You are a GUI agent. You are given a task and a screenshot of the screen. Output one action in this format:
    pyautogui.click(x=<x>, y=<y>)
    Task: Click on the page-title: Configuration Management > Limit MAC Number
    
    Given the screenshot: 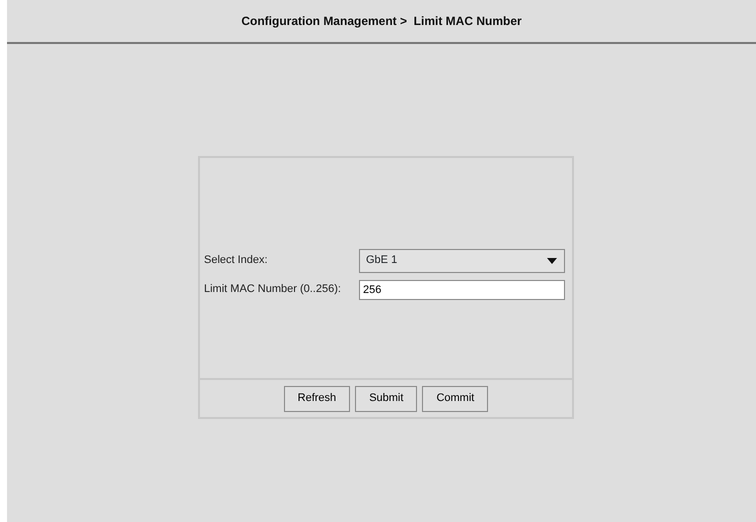 What is the action you would take?
    pyautogui.click(x=381, y=21)
    